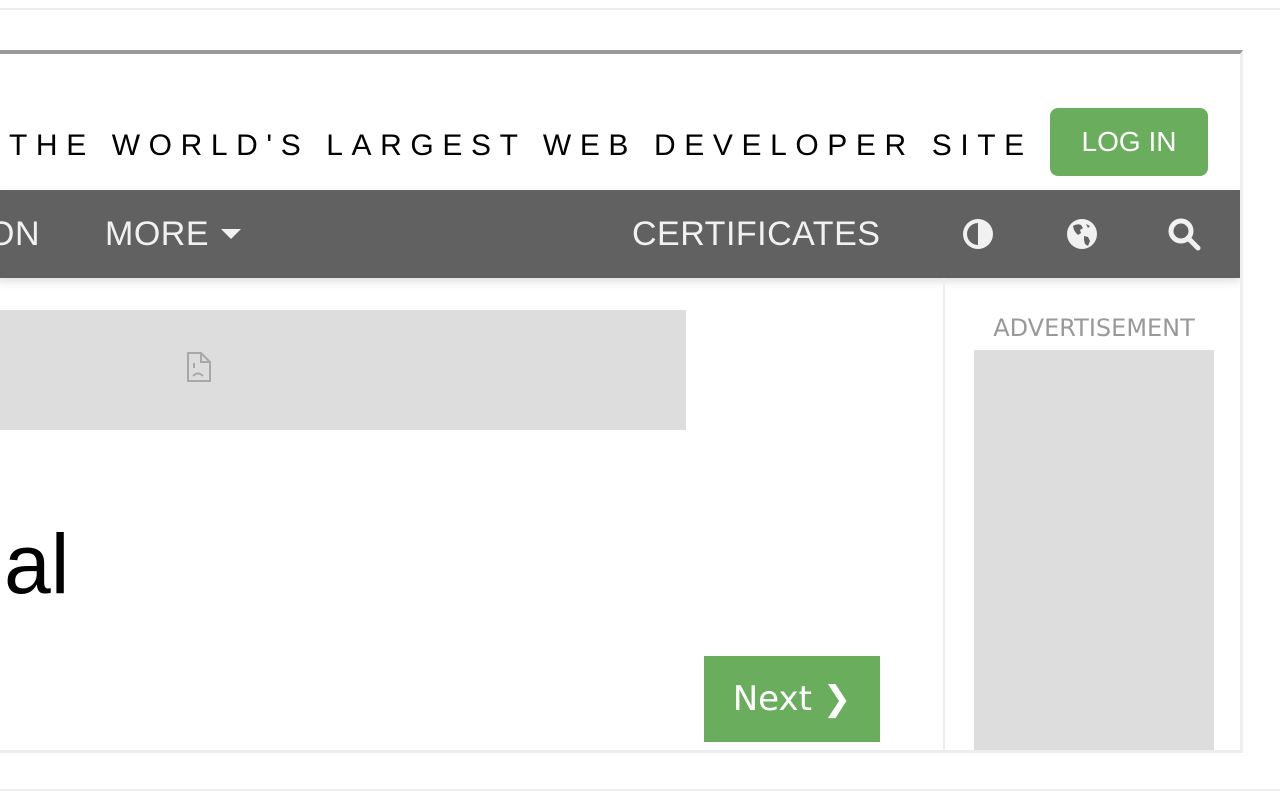 This screenshot has height=800, width=1280. Describe the element at coordinates (199, 367) in the screenshot. I see `broken-image-icon` at that location.